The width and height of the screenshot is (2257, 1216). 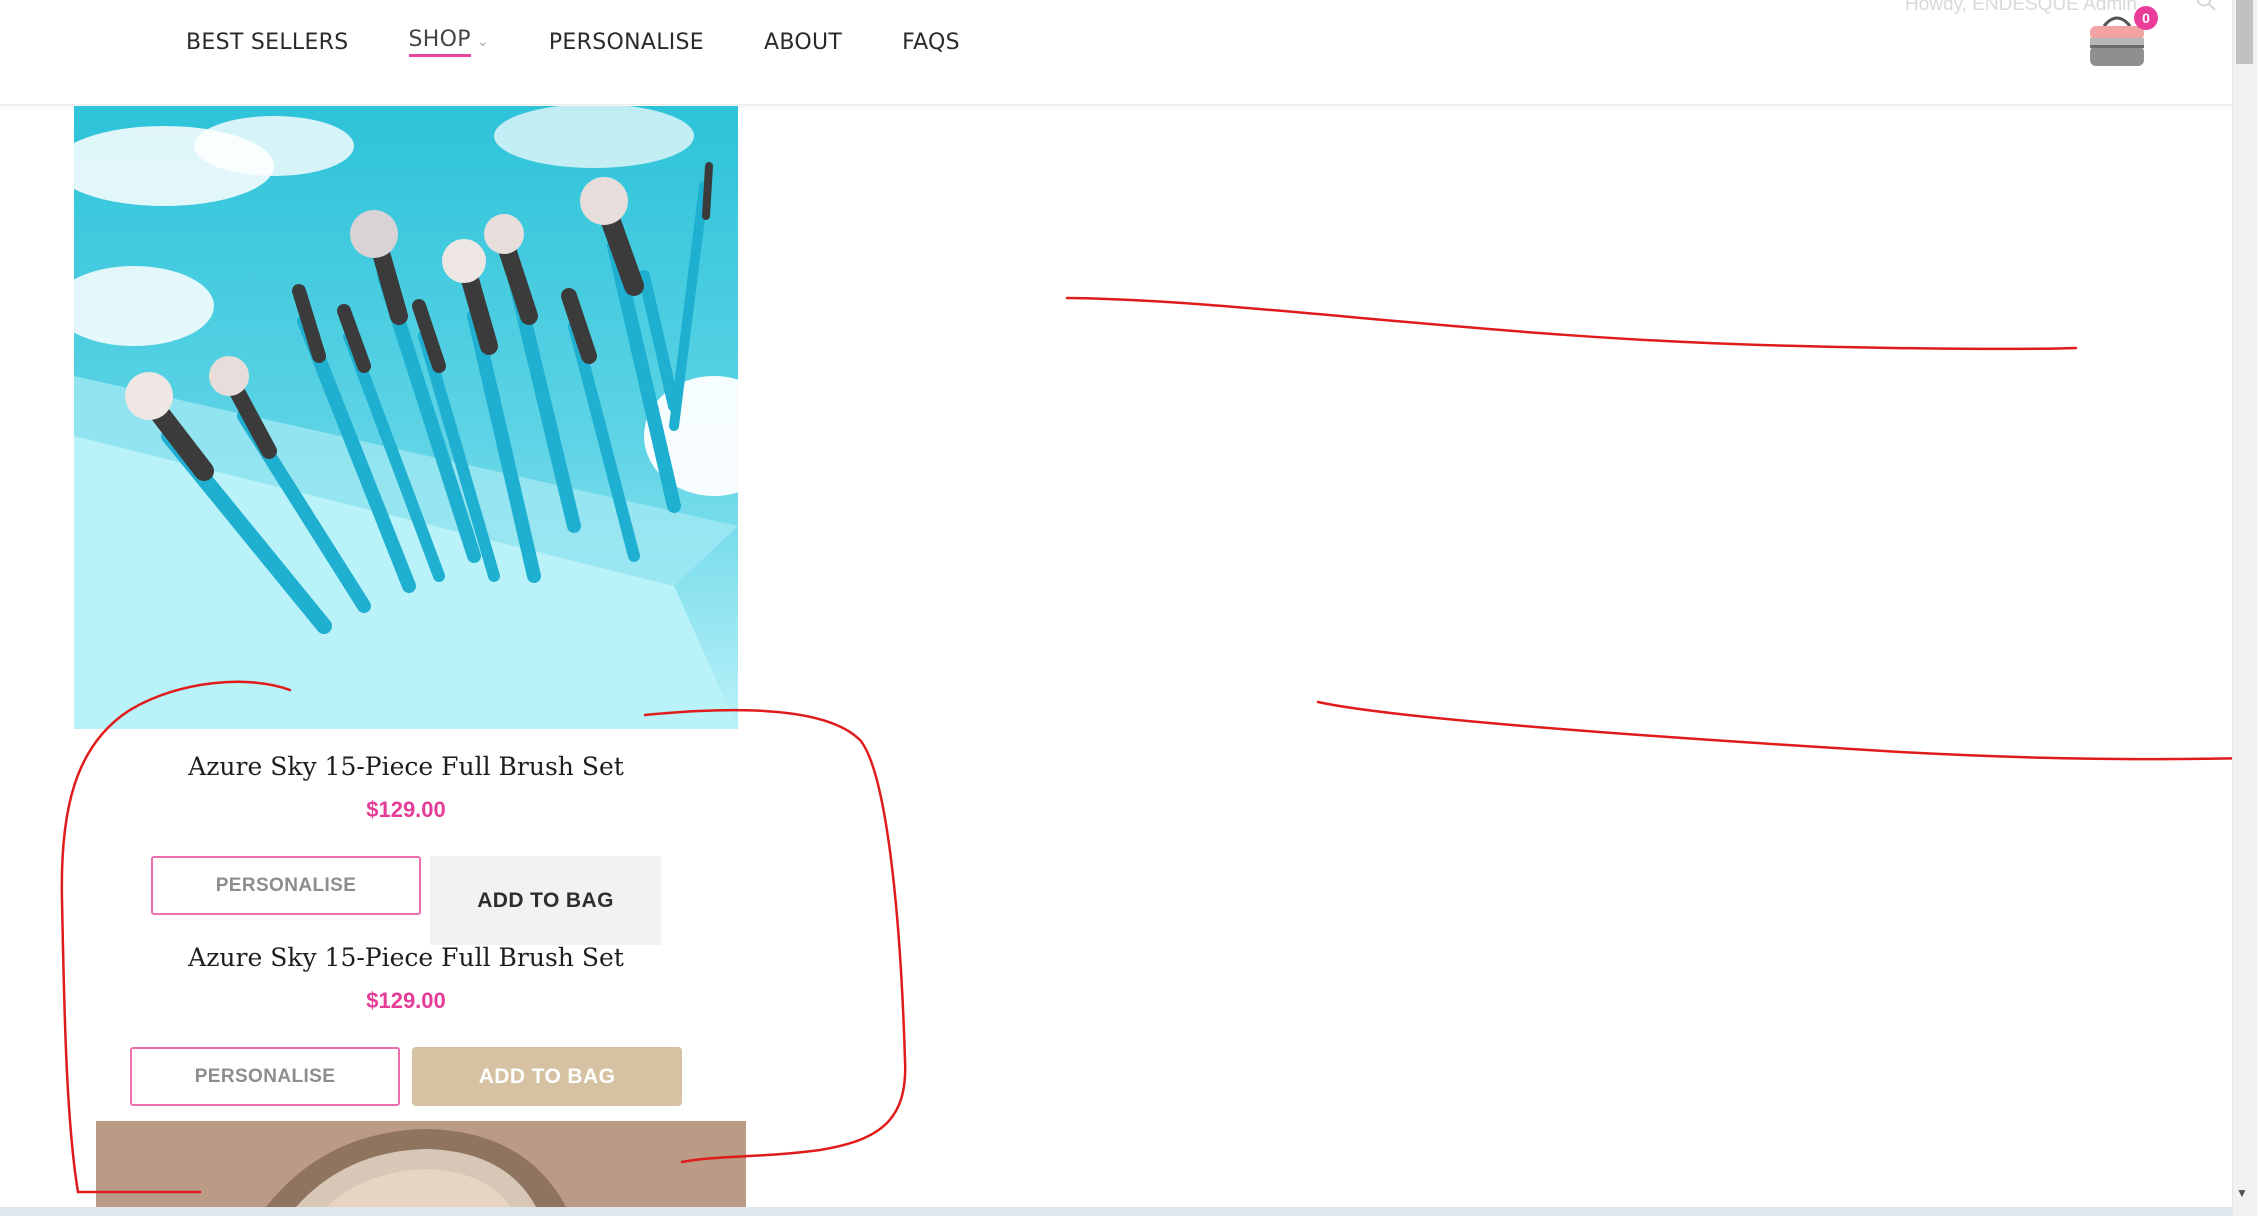 I want to click on nav-about: ABOUT, so click(x=803, y=42).